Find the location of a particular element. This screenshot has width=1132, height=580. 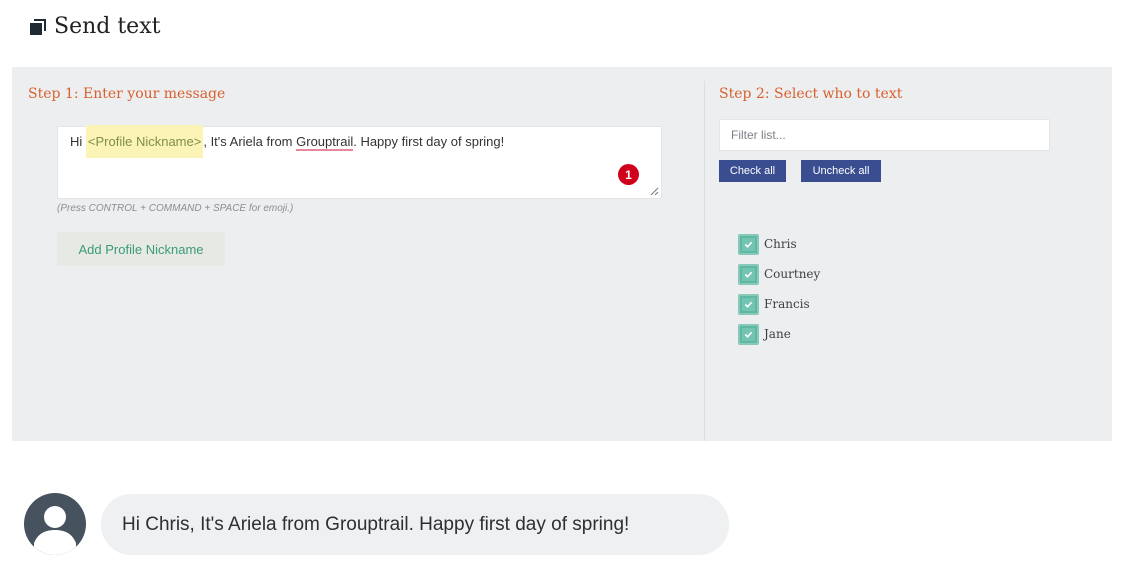

page-title: Send text is located at coordinates (107, 26).